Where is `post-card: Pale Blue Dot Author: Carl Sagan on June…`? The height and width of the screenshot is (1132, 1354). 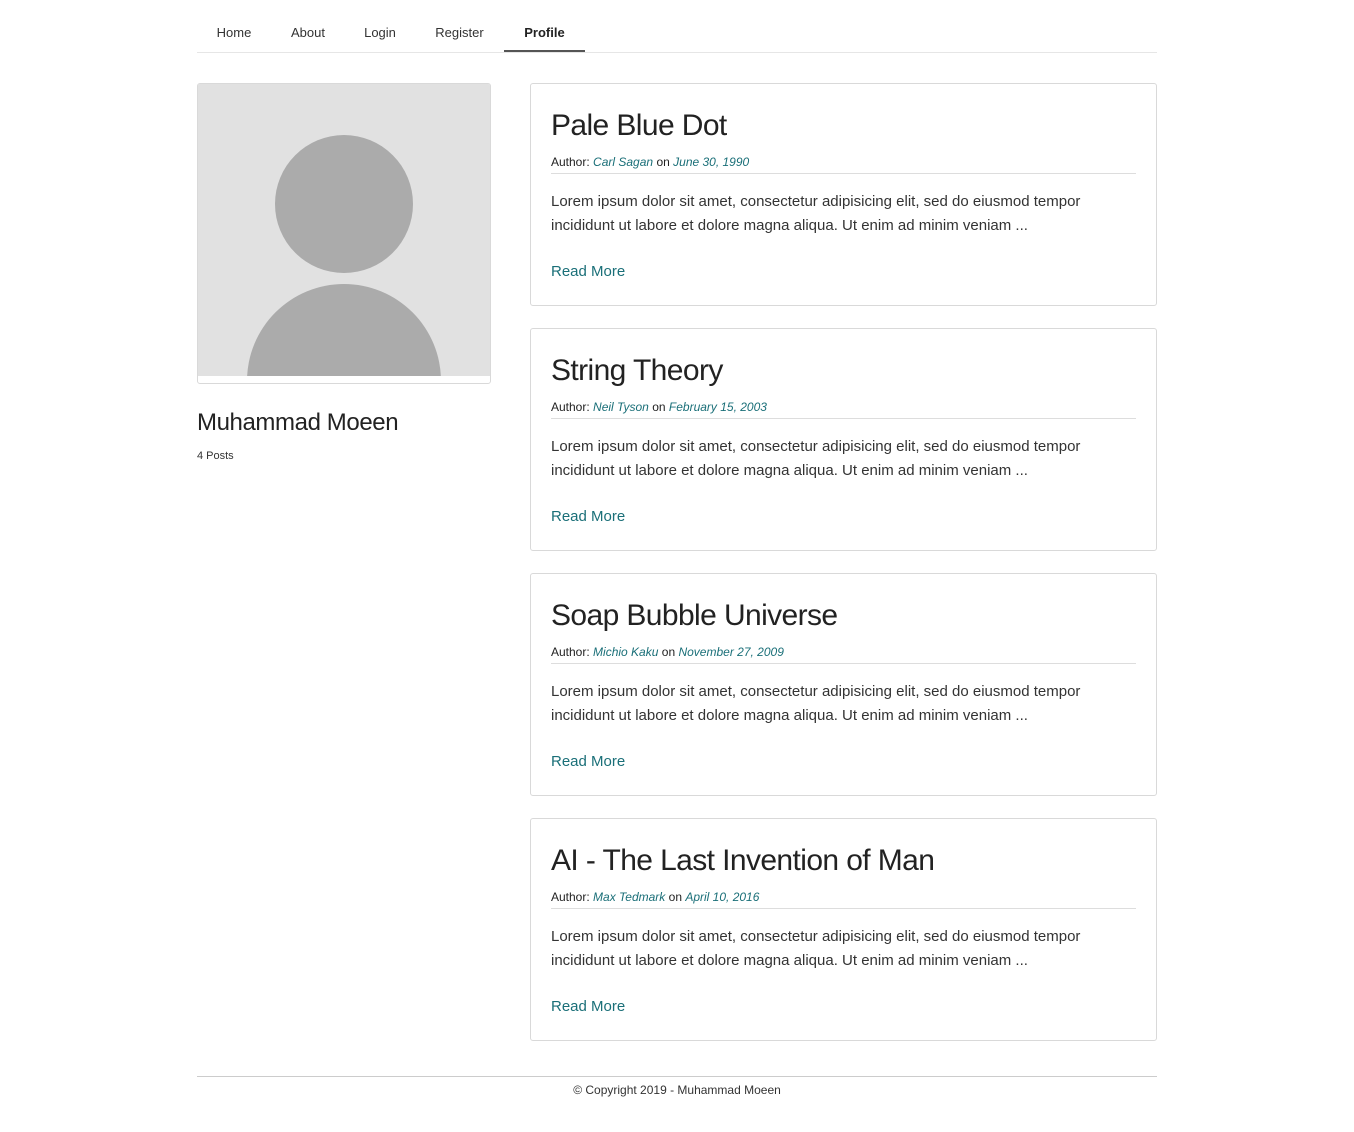
post-card: Pale Blue Dot Author: Carl Sagan on June… is located at coordinates (843, 194).